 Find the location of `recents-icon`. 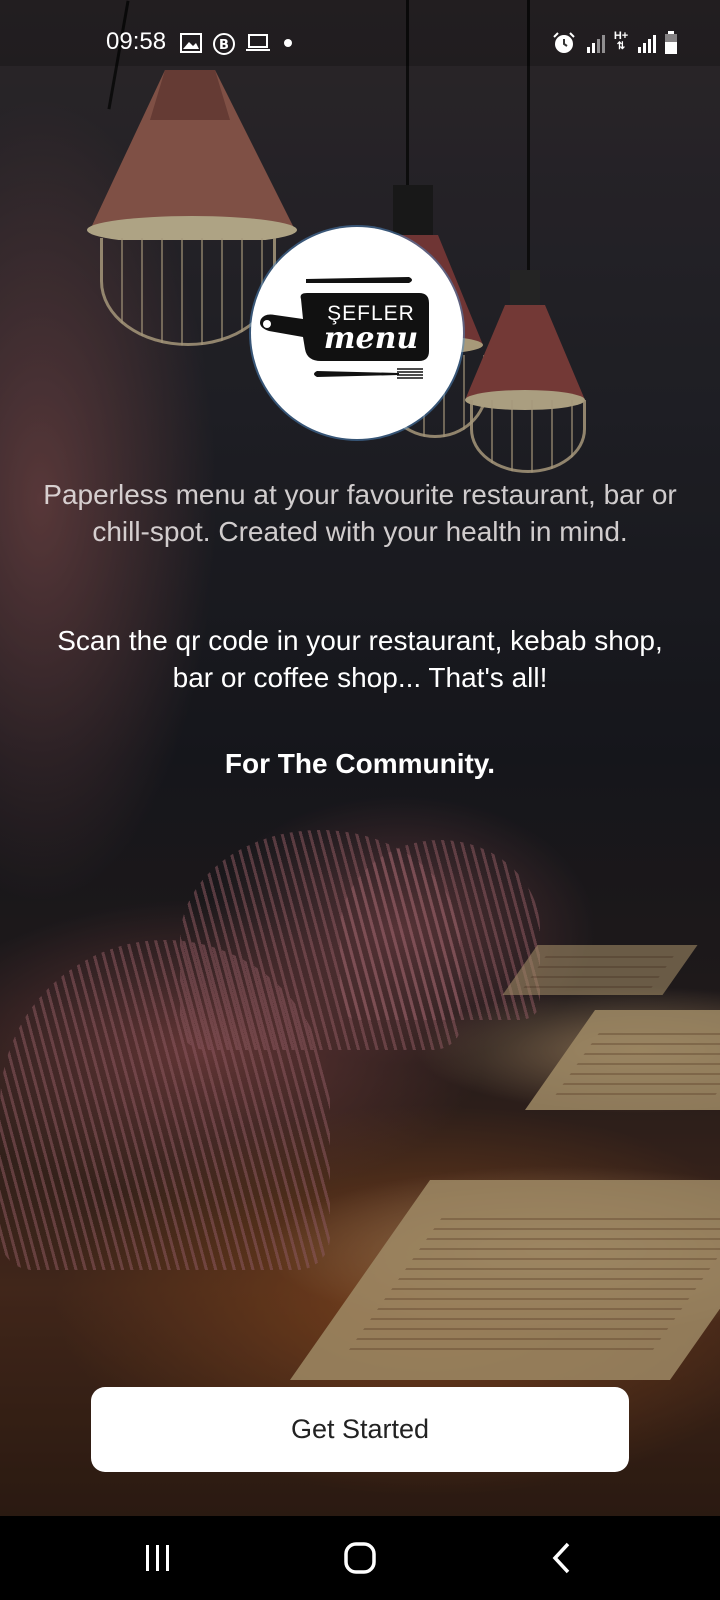

recents-icon is located at coordinates (157, 1558).